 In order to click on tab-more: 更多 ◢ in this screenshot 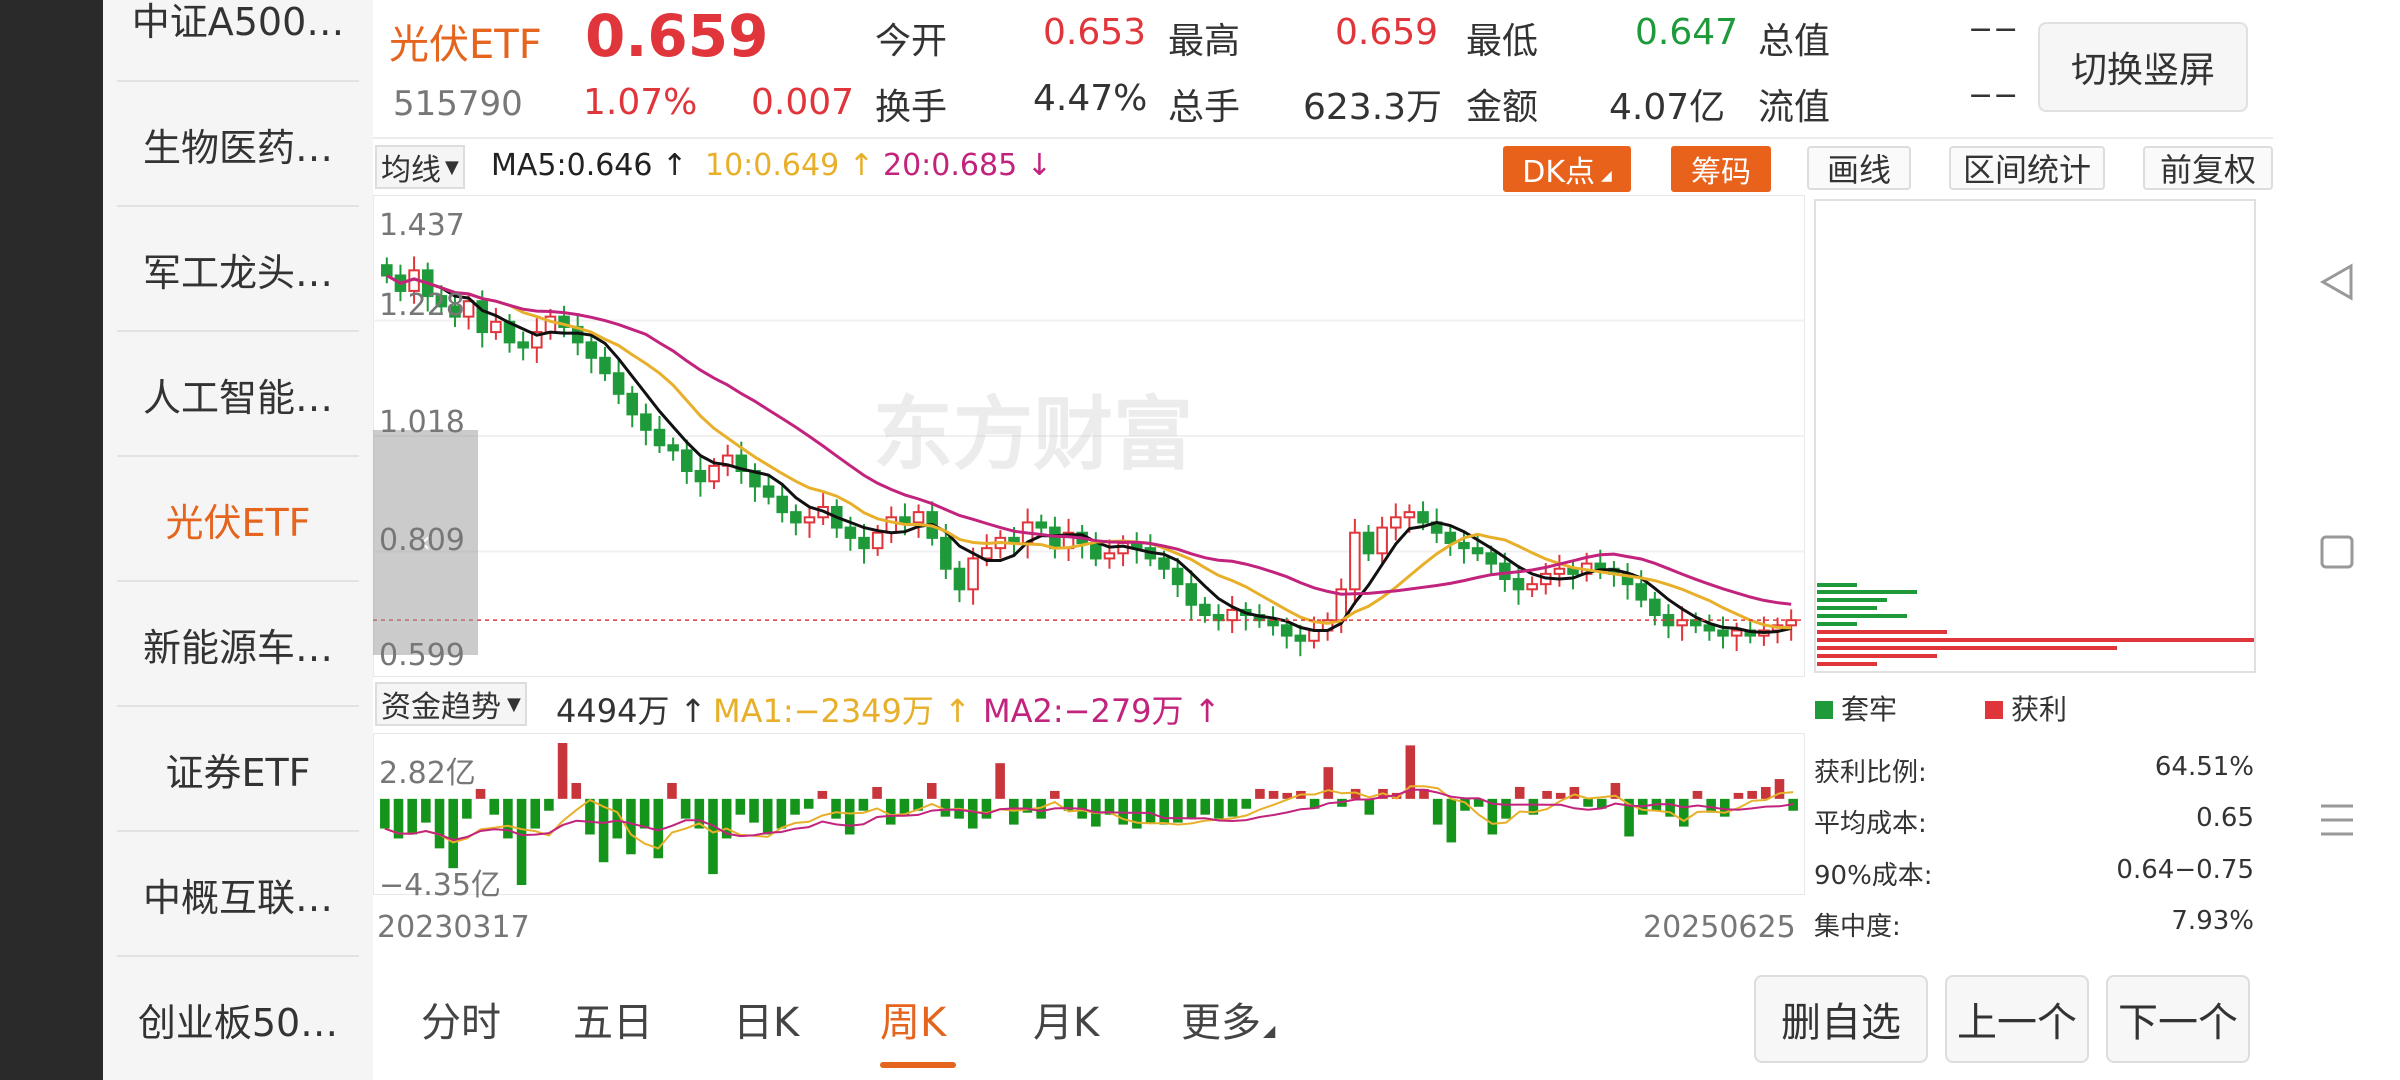, I will do `click(1228, 1019)`.